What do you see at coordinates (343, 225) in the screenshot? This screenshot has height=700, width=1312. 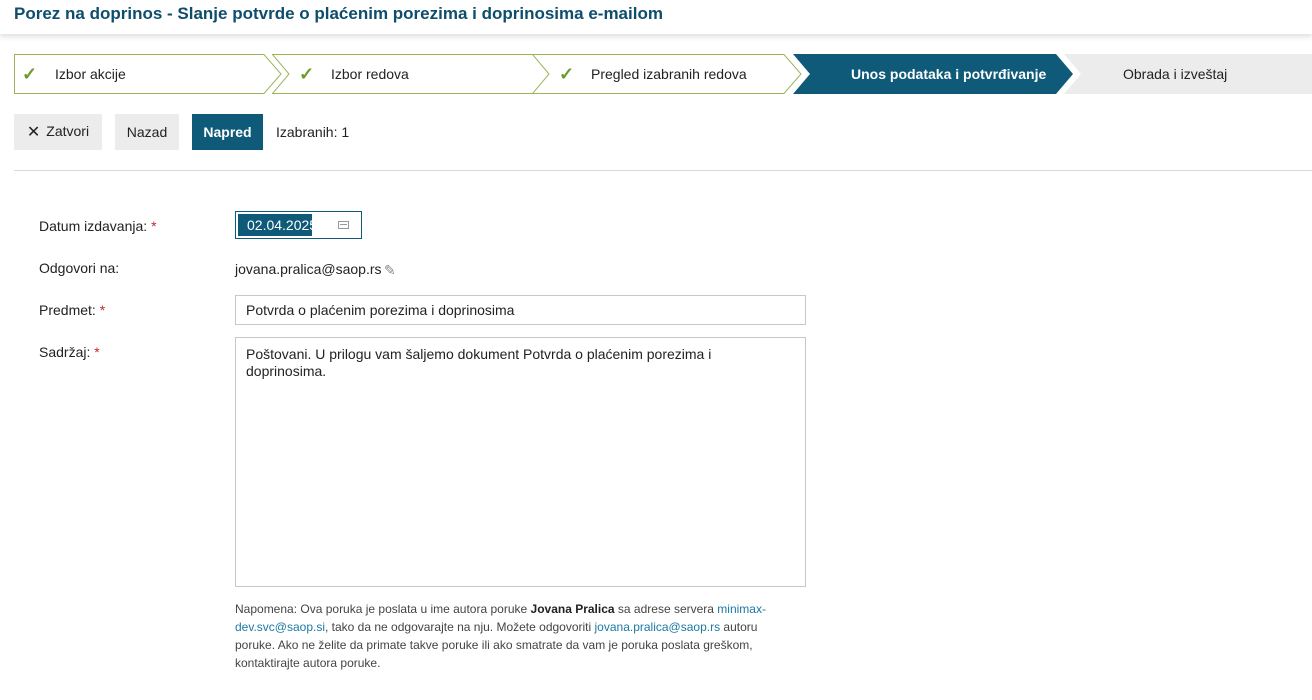 I see `calendar-icon` at bounding box center [343, 225].